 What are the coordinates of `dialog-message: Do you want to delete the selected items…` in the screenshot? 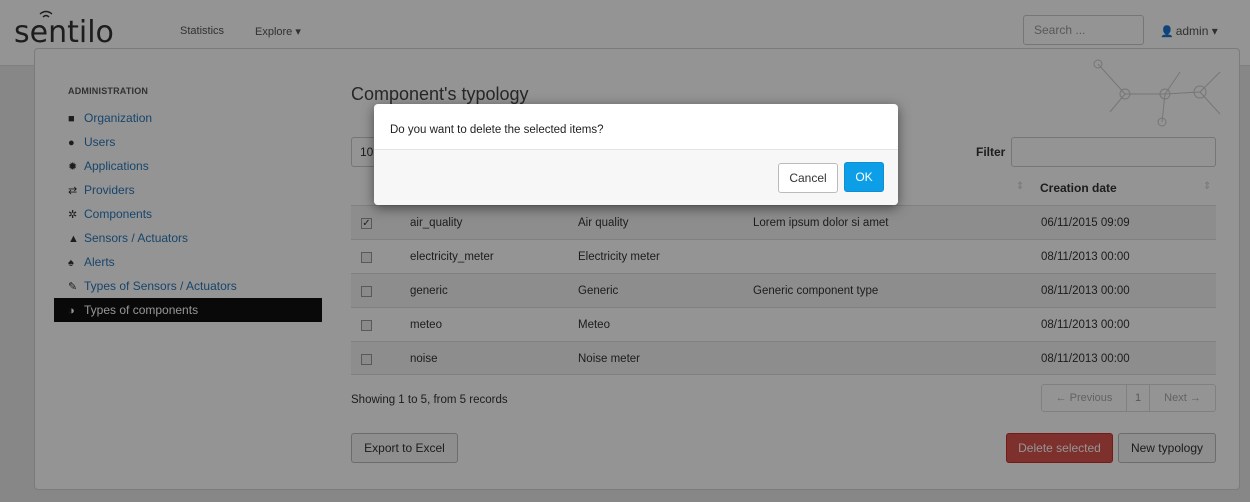 It's located at (497, 130).